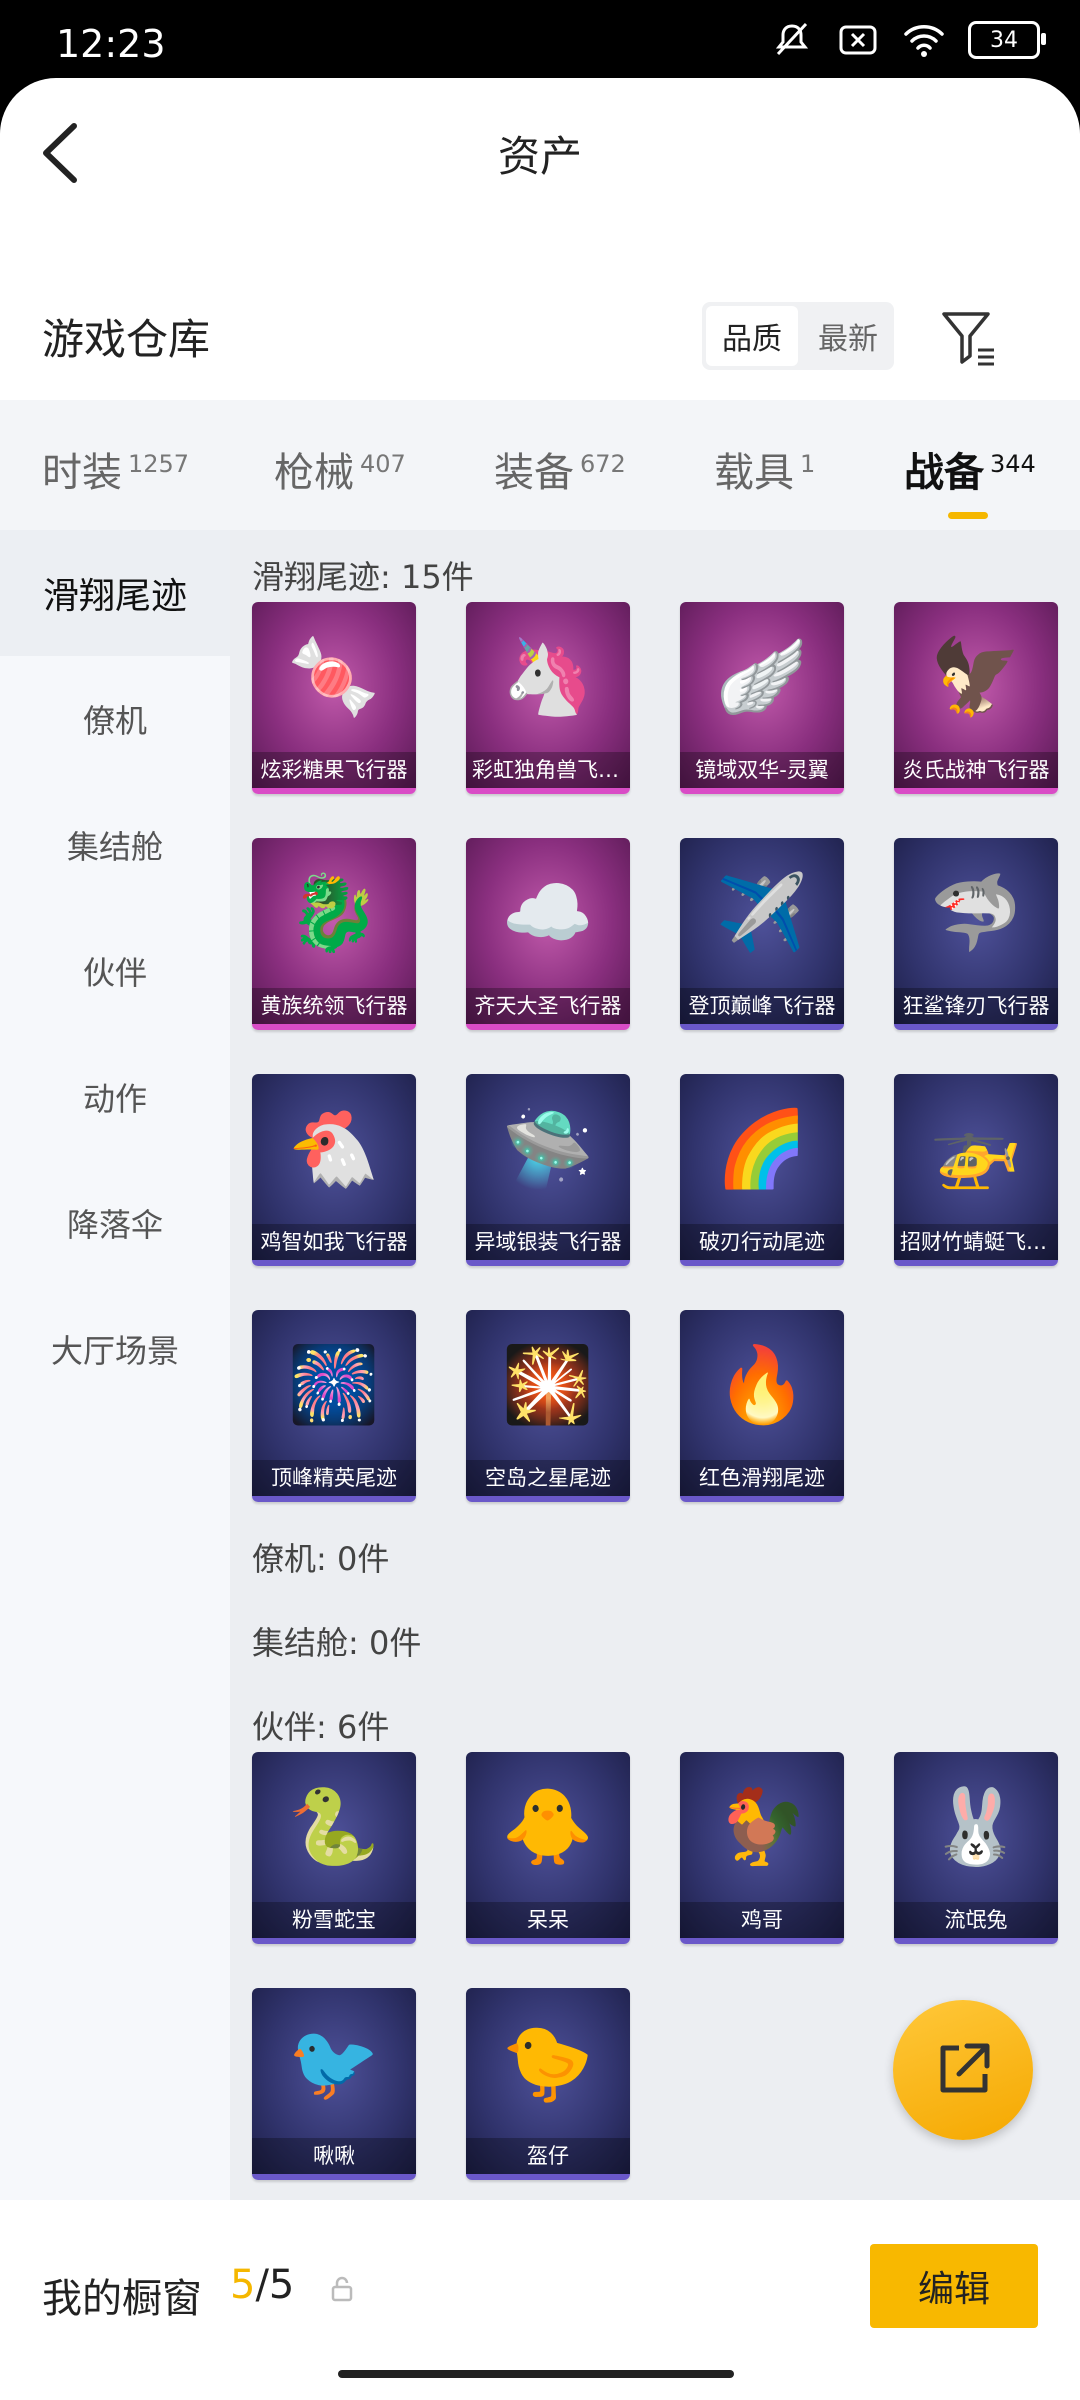 Image resolution: width=1080 pixels, height=2400 pixels. I want to click on item-card: 🐦 啾啾, so click(334, 2084).